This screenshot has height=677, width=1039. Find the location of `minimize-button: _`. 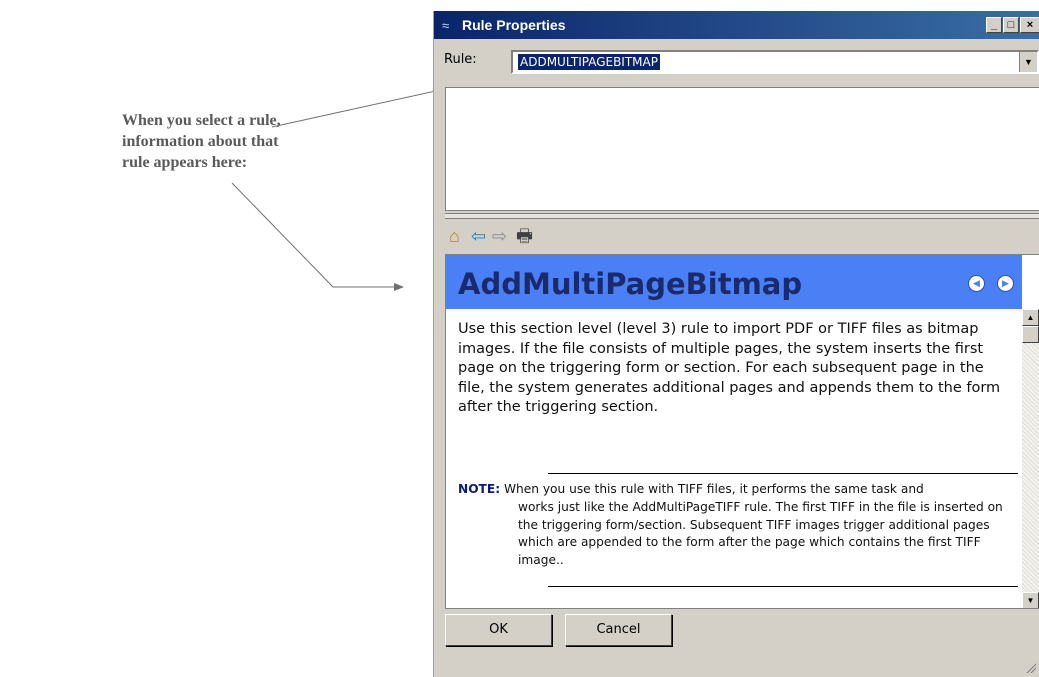

minimize-button: _ is located at coordinates (994, 25).